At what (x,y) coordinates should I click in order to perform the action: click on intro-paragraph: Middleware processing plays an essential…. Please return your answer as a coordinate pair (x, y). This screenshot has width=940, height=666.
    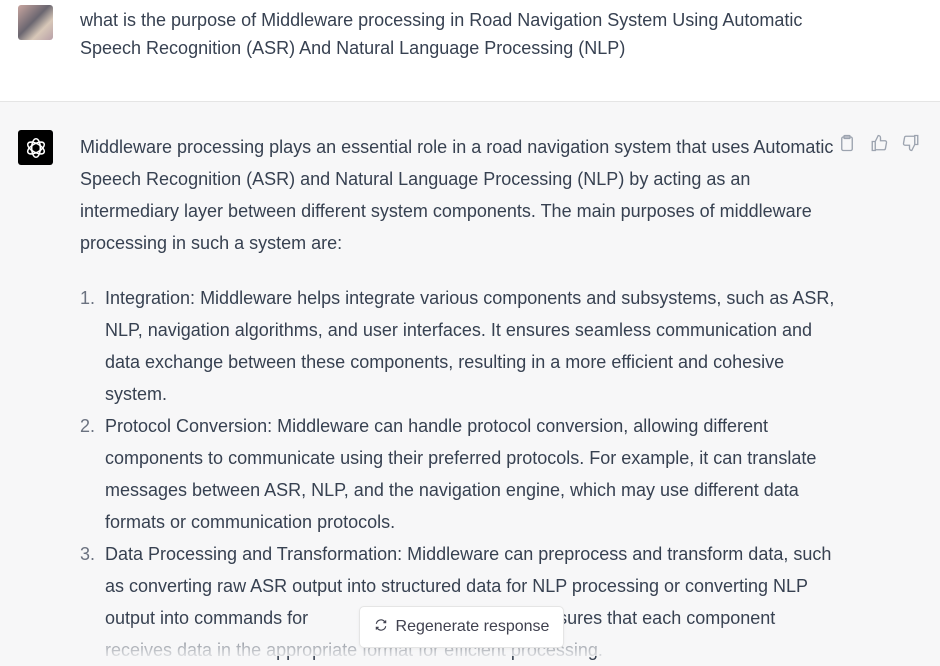
    Looking at the image, I should click on (457, 195).